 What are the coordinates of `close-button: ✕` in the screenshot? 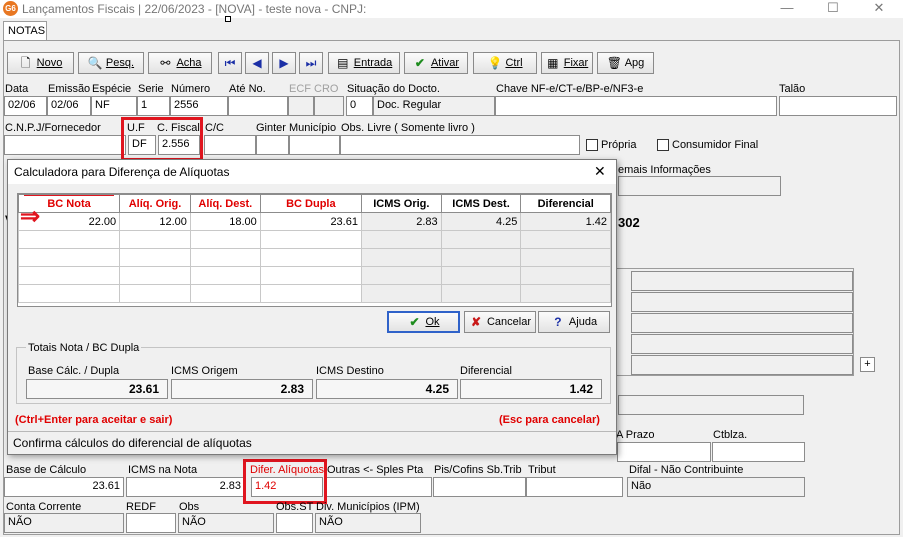 It's located at (879, 9).